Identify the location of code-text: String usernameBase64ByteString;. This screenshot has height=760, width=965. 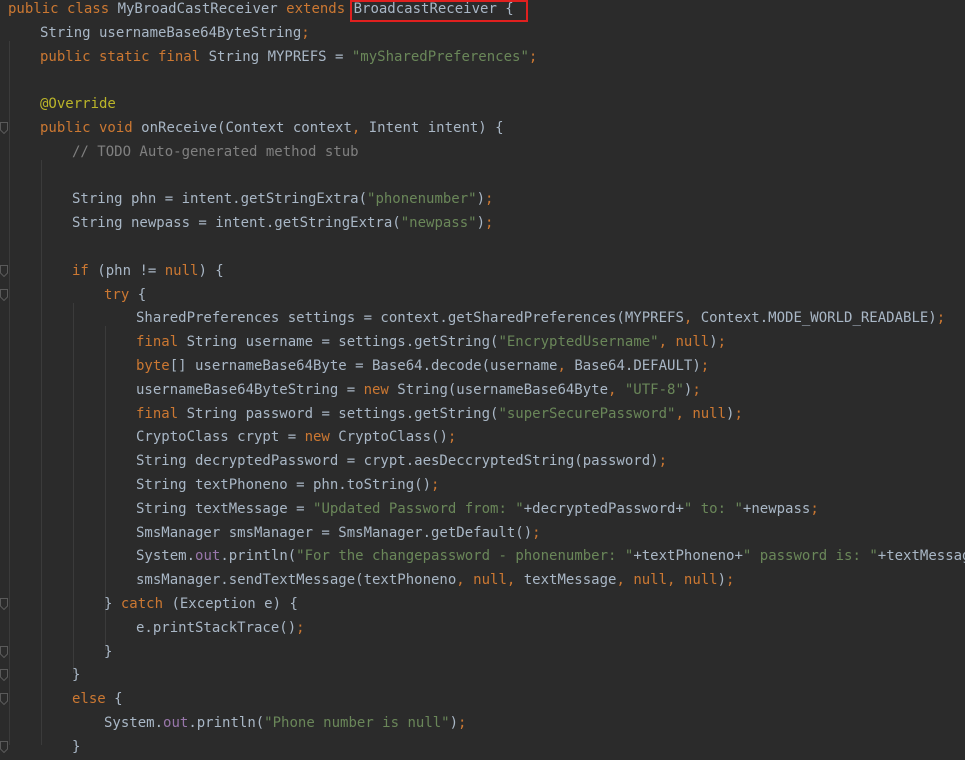
(175, 33).